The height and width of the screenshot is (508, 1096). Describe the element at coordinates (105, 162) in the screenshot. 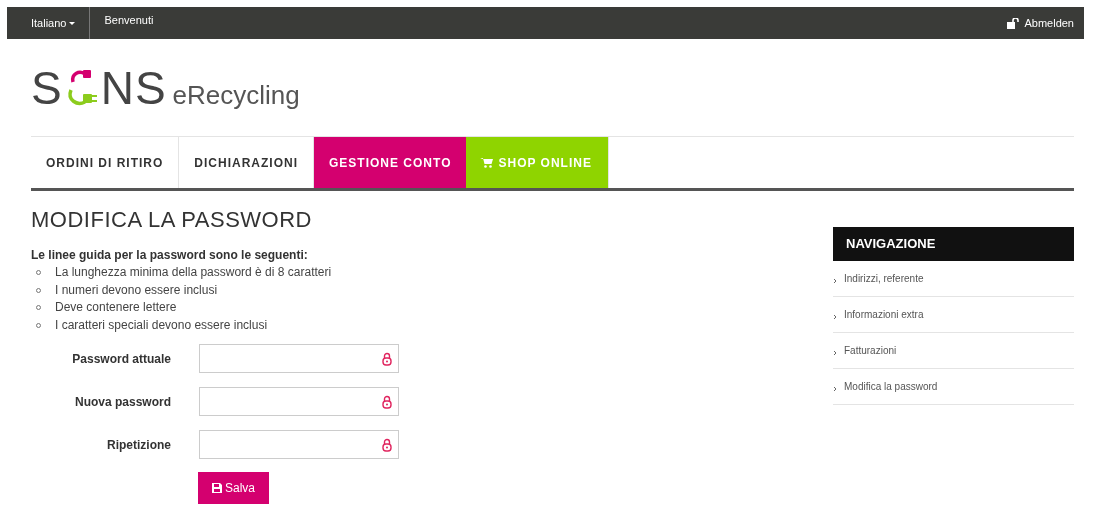

I see `nav-tab: ORDINI DI RITIRO` at that location.